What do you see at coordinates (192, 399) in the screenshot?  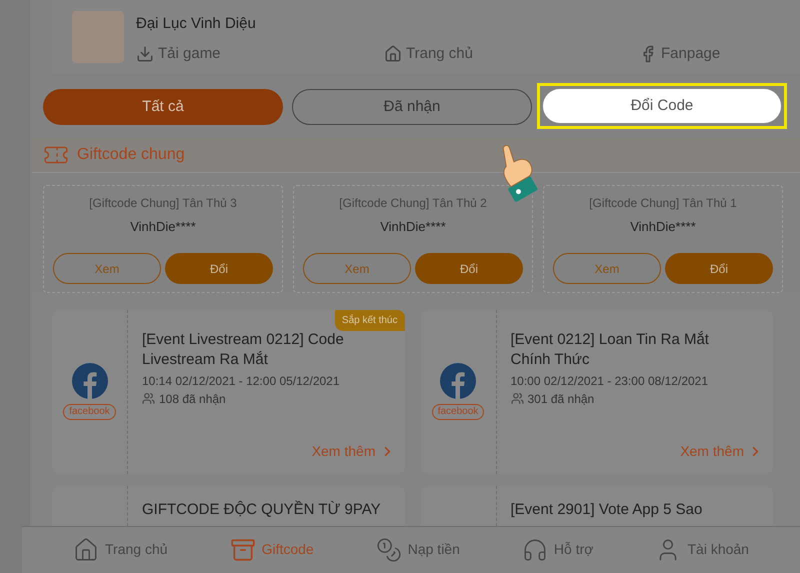 I see `claimed-count: 108 đã nhận` at bounding box center [192, 399].